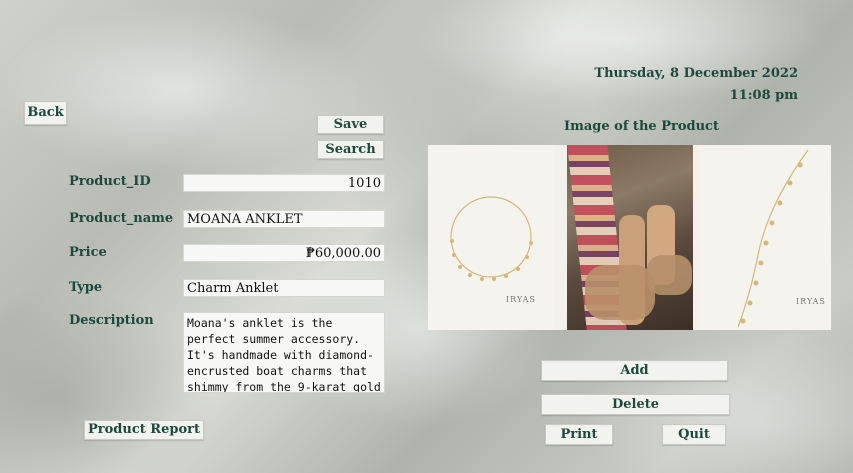 The width and height of the screenshot is (853, 473). What do you see at coordinates (284, 253) in the screenshot?
I see `price-field: I ₱60,000.00` at bounding box center [284, 253].